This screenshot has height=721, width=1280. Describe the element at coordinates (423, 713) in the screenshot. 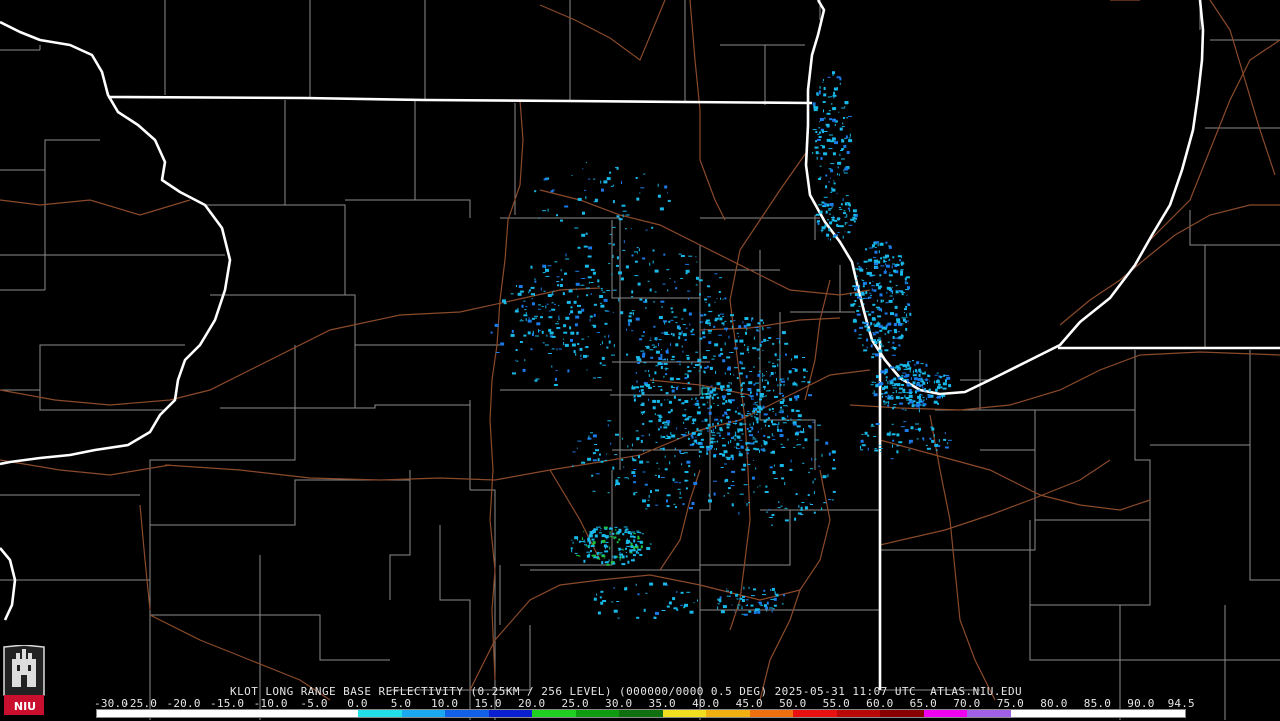

I see `colorbar-segment` at that location.